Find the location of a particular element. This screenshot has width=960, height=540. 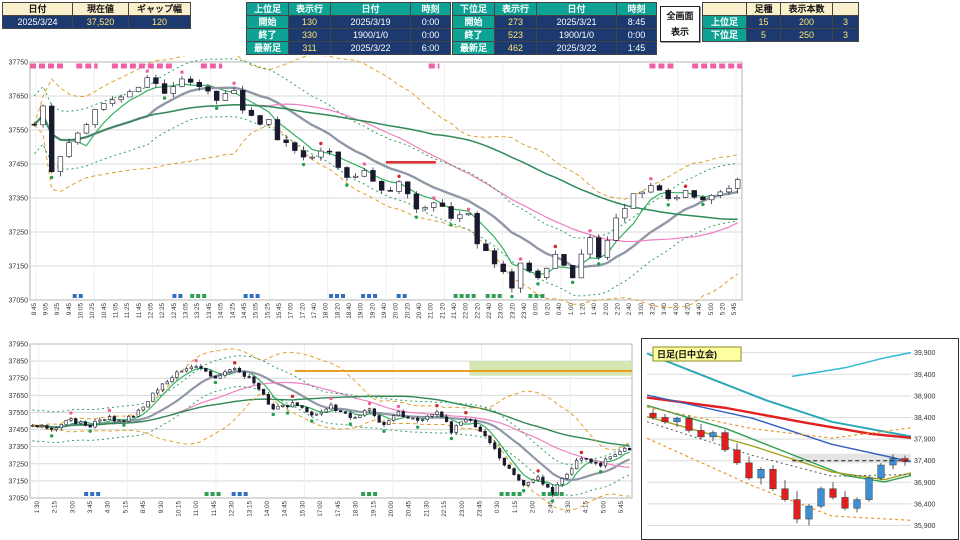

svg-text: 12:30 is located at coordinates (232, 509).